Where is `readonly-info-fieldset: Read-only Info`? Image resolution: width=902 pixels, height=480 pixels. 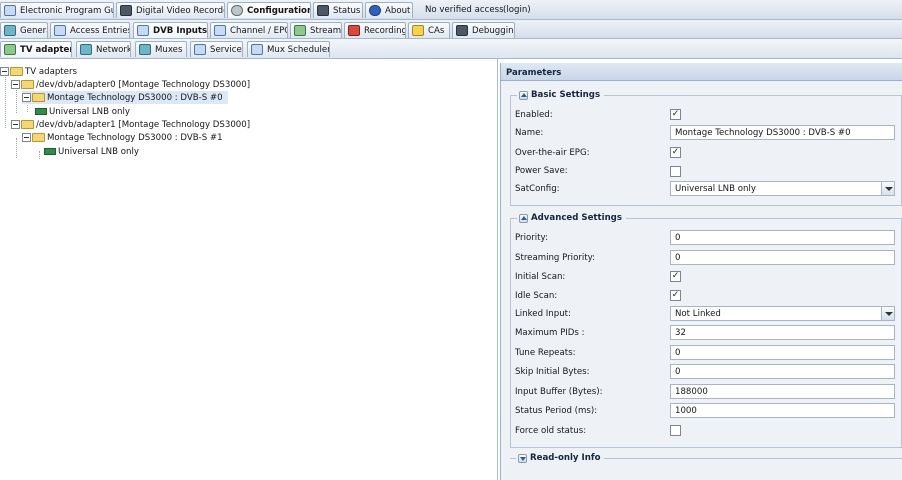
readonly-info-fieldset: Read-only Info is located at coordinates (706, 466).